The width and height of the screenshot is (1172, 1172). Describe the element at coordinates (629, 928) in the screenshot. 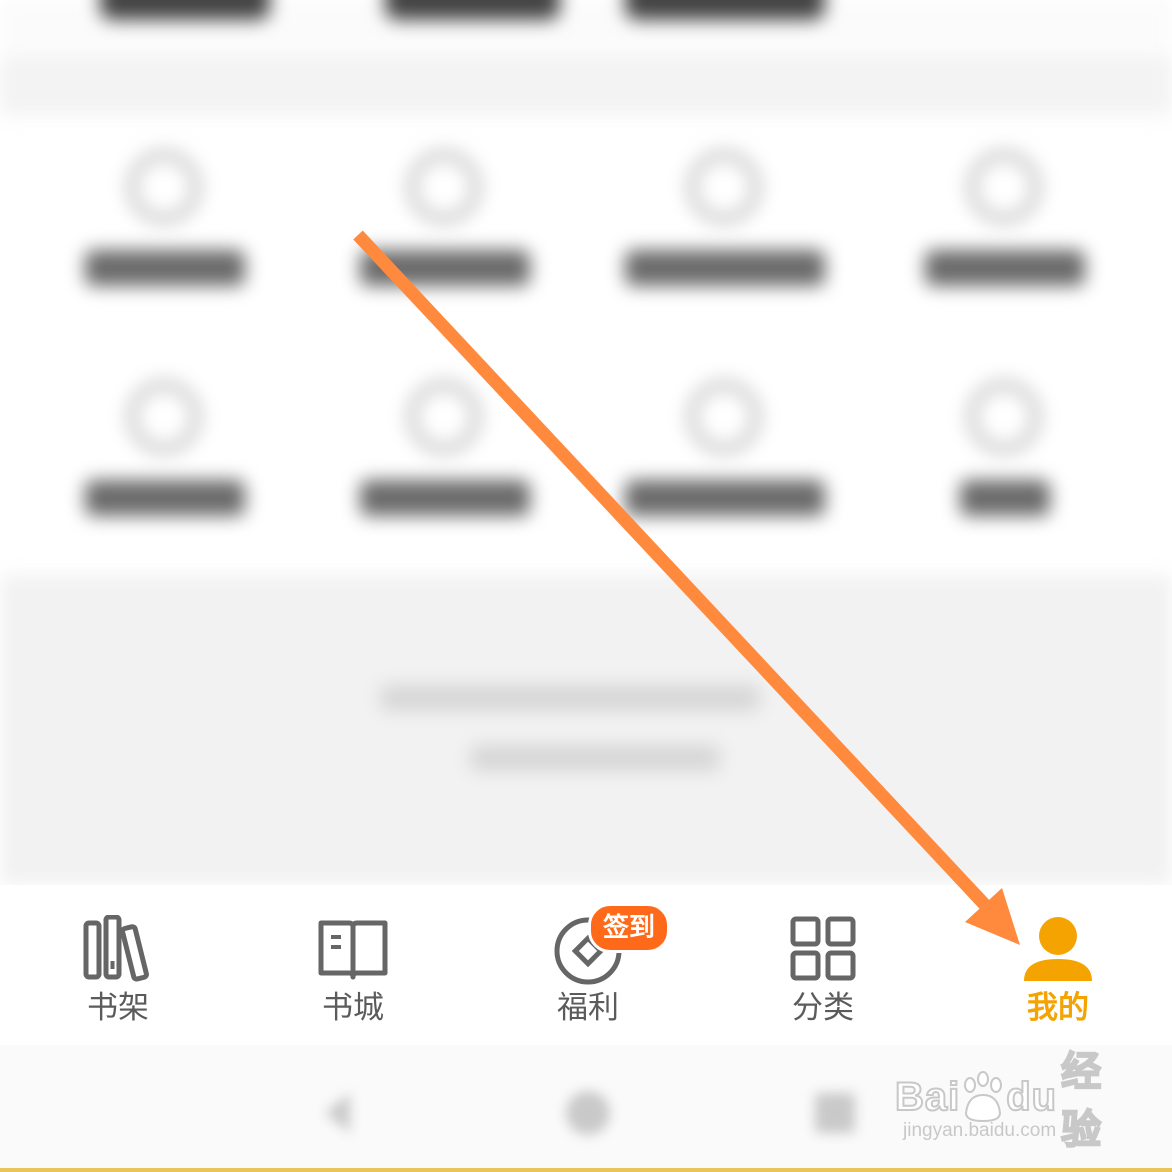

I see `sign-in-badge: 签到` at that location.